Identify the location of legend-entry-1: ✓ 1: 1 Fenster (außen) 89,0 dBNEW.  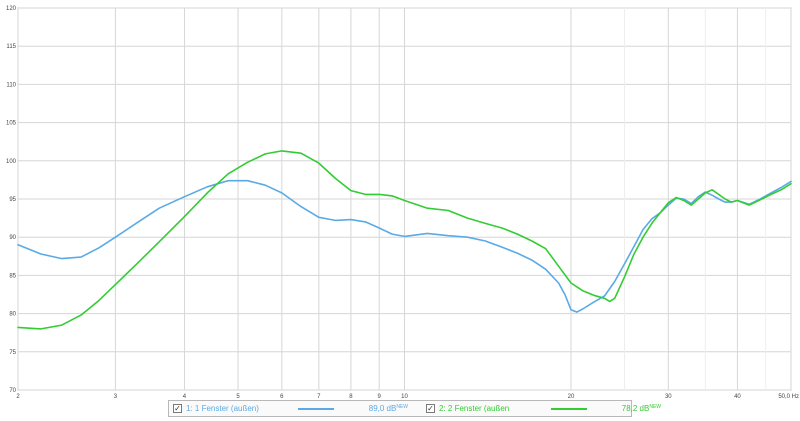
(288, 408).